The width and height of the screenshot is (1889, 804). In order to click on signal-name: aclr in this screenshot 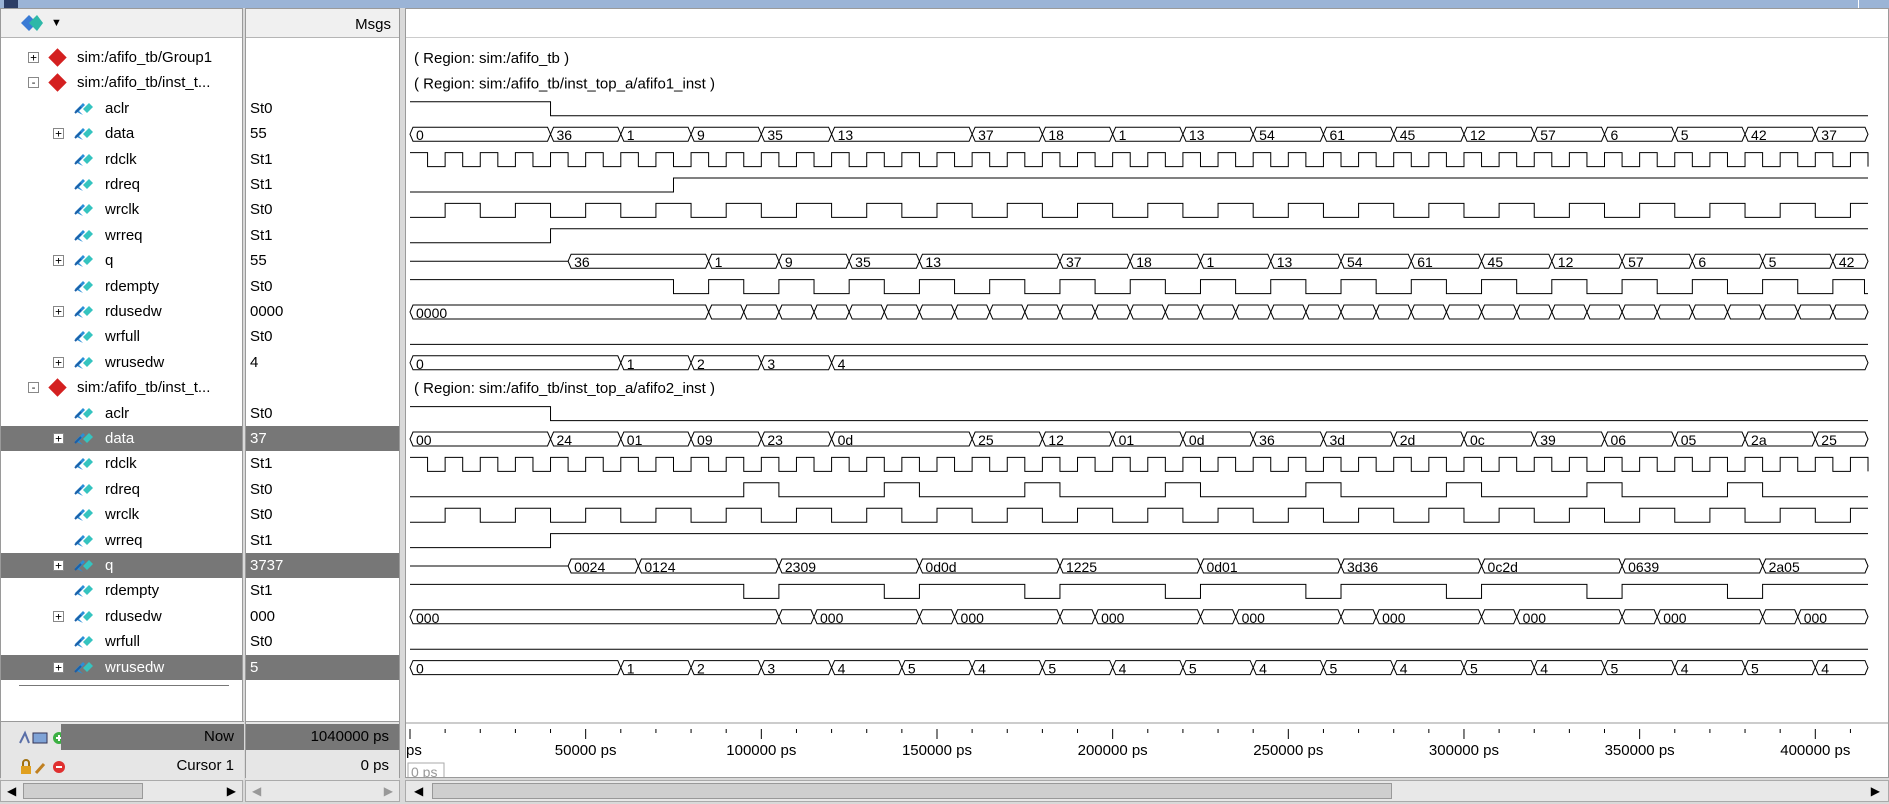, I will do `click(117, 108)`.